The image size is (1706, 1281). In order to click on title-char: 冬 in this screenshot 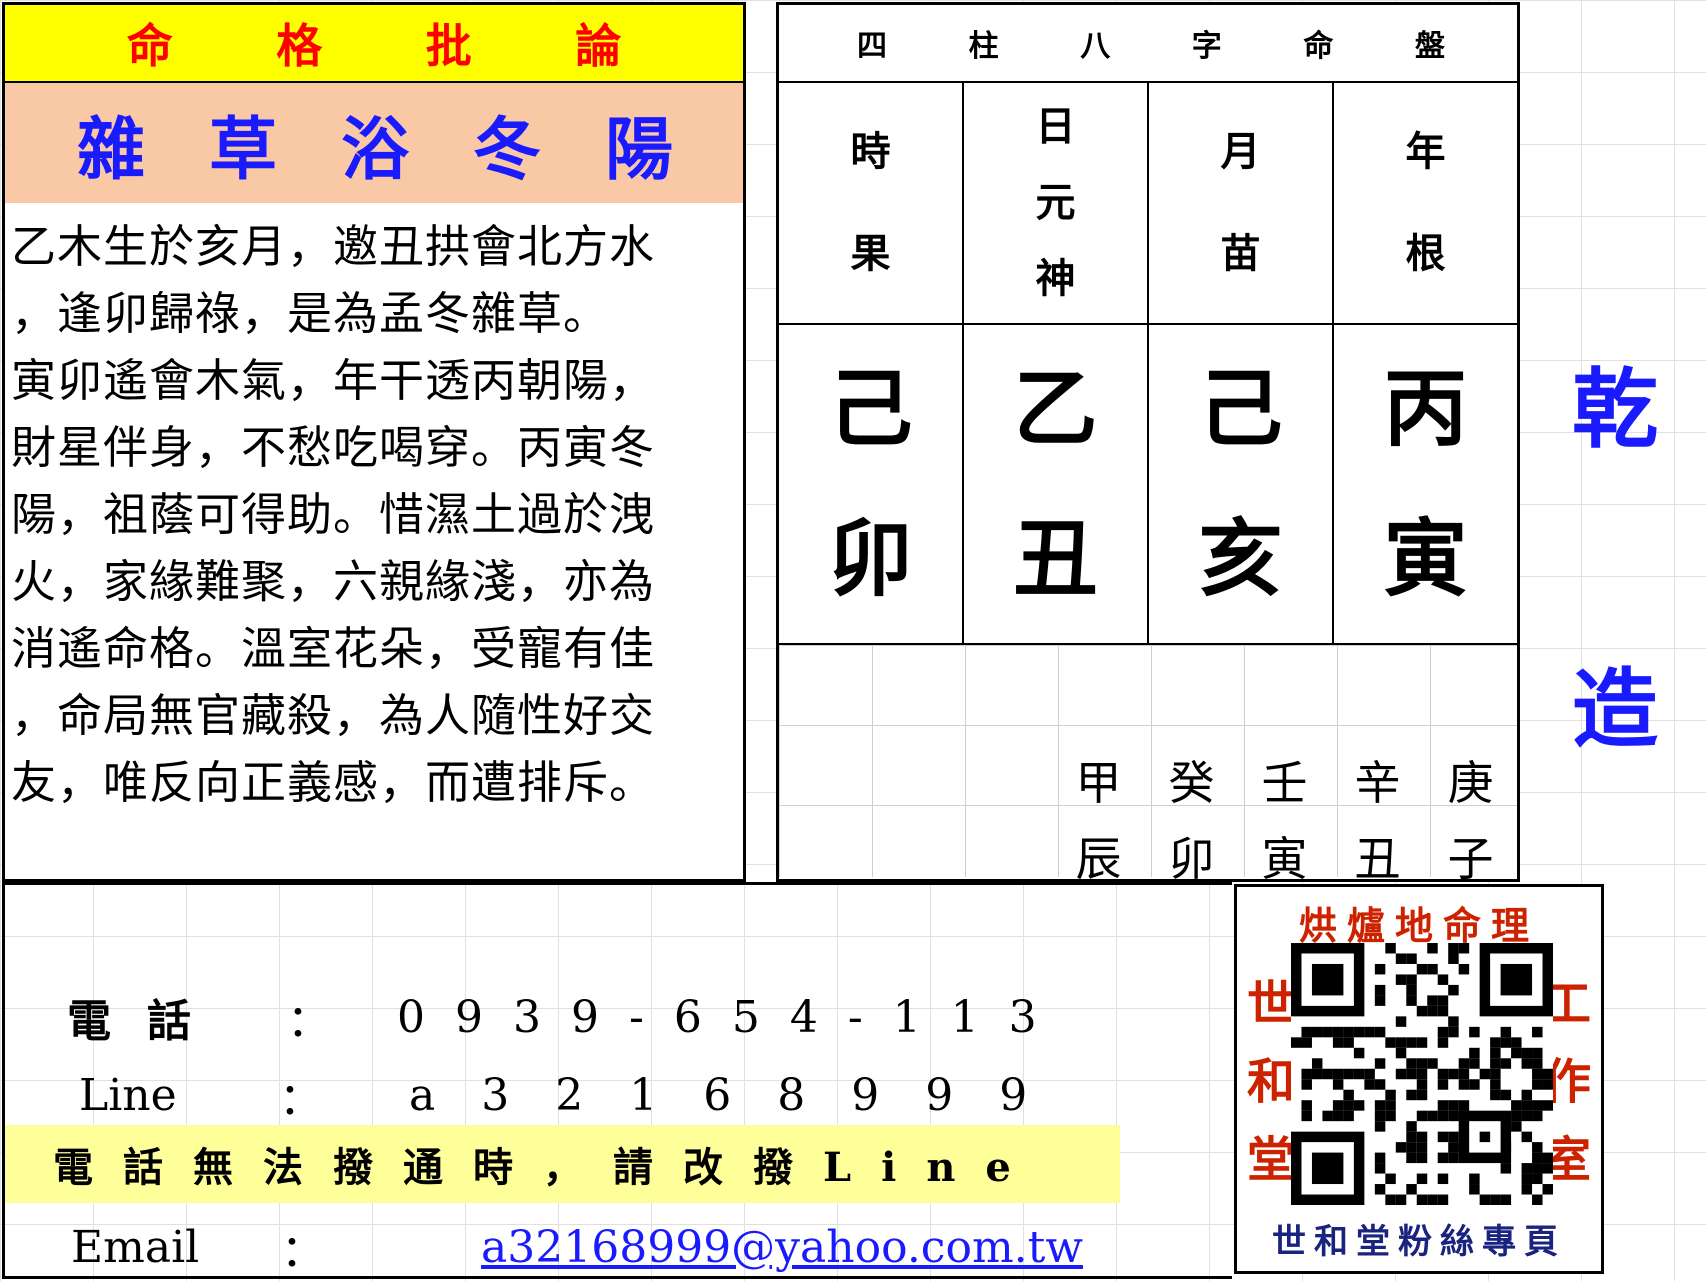, I will do `click(506, 149)`.